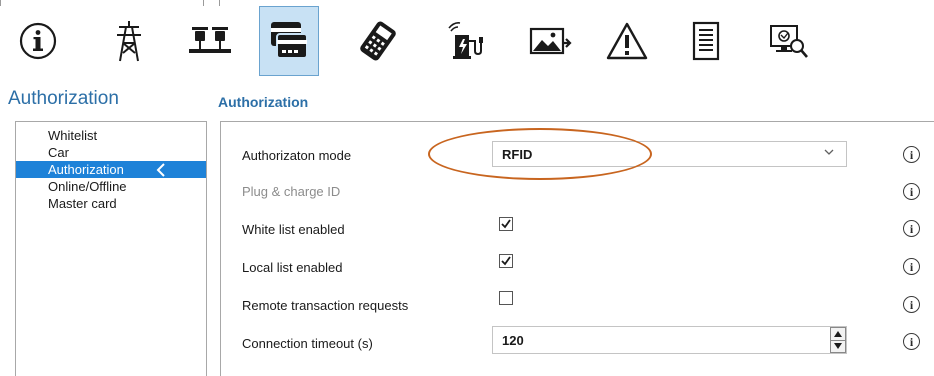 The height and width of the screenshot is (376, 934). I want to click on sidebar-item-label: Master card, so click(82, 203).